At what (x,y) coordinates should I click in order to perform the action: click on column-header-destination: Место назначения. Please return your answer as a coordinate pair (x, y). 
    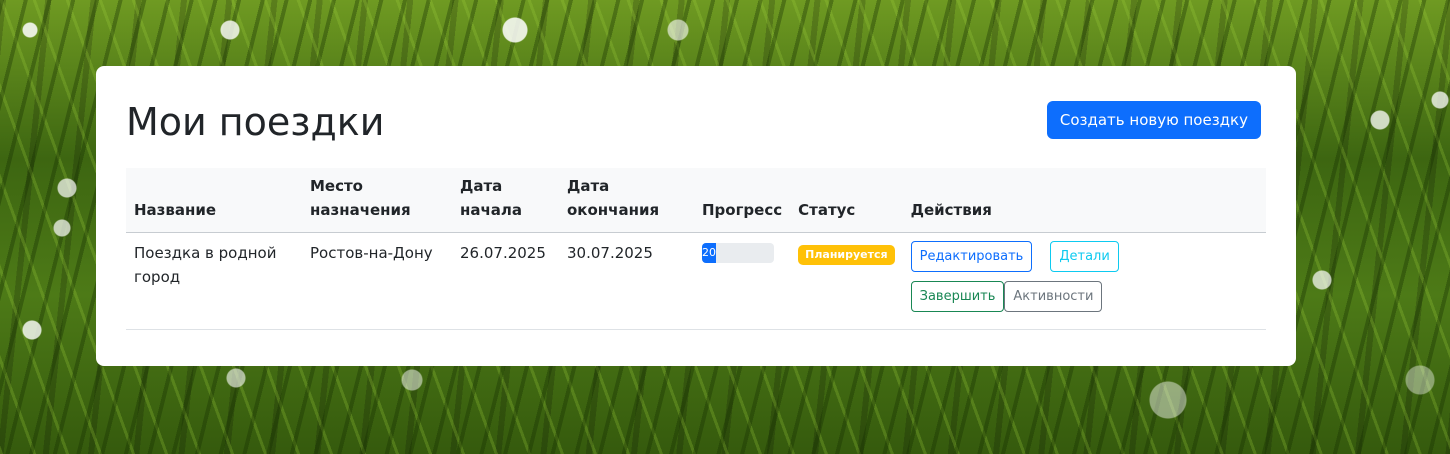
    Looking at the image, I should click on (377, 200).